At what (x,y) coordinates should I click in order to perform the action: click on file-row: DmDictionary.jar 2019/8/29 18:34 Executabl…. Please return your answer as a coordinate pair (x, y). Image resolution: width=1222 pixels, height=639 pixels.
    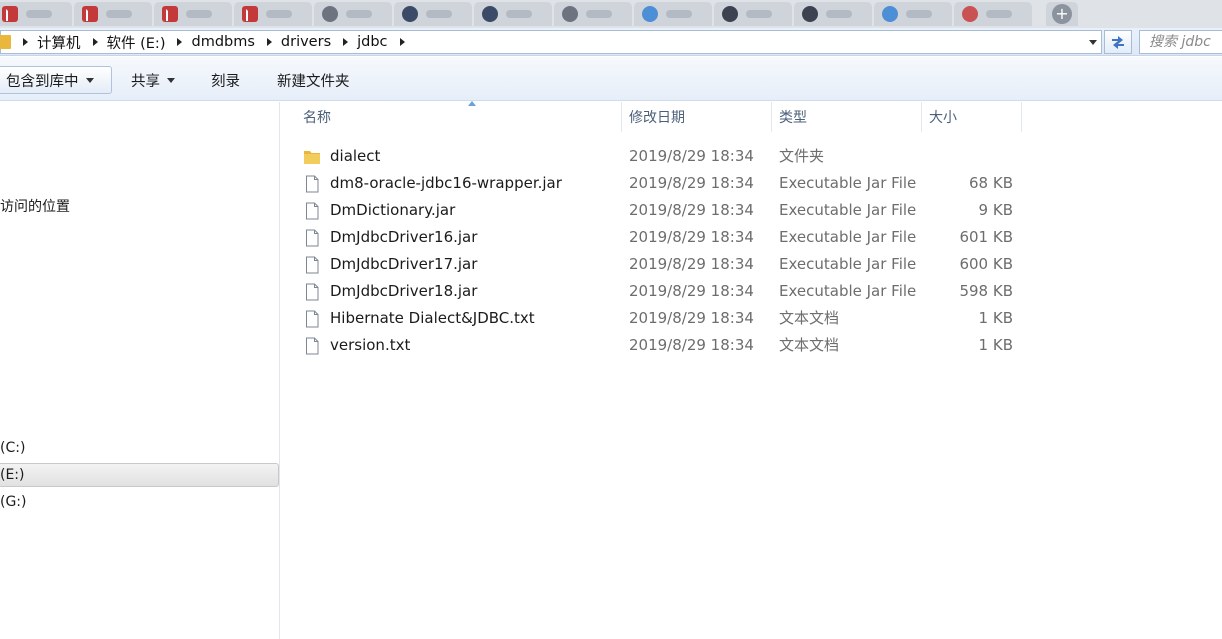
    Looking at the image, I should click on (663, 210).